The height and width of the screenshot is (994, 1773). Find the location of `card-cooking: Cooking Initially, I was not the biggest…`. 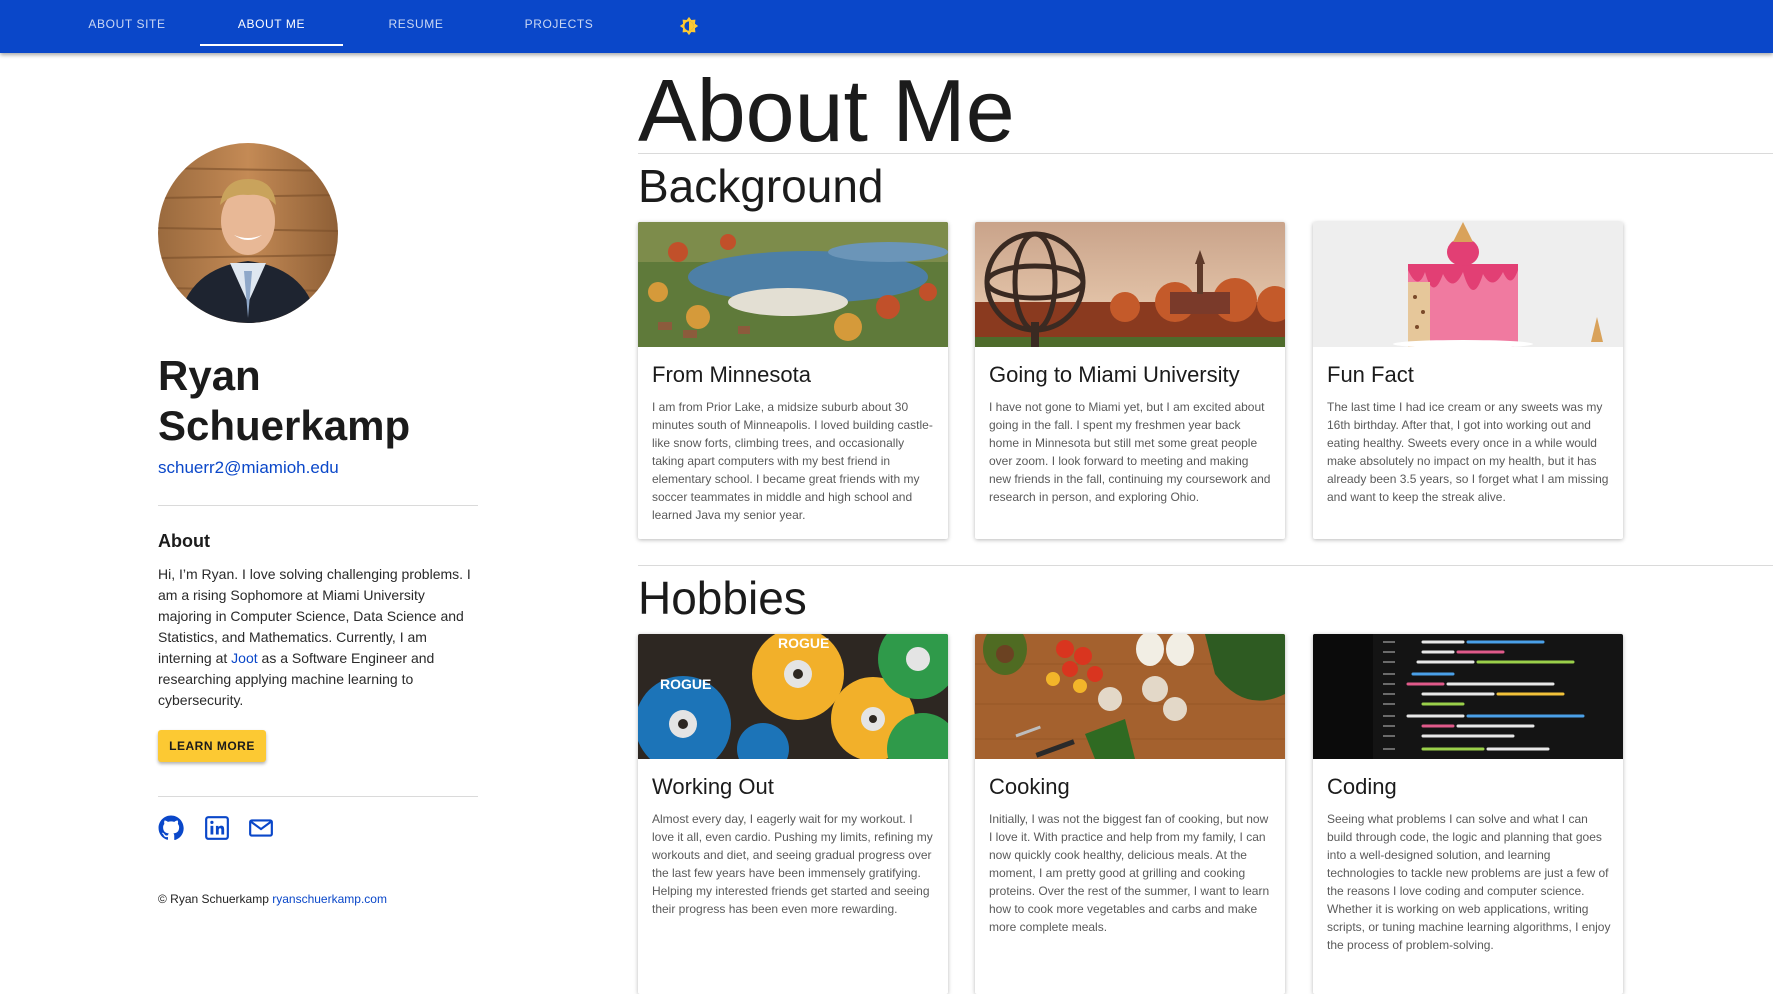

card-cooking: Cooking Initially, I was not the biggest… is located at coordinates (1130, 814).